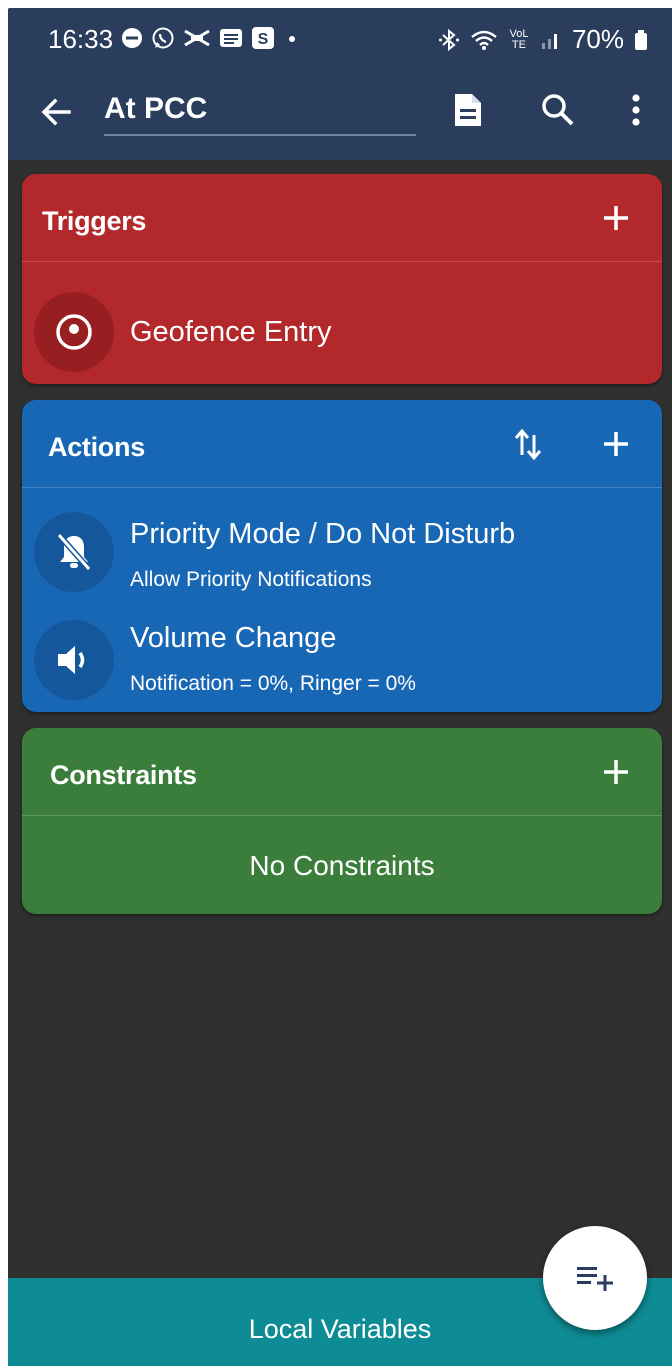  What do you see at coordinates (156, 108) in the screenshot?
I see `macro-name-text: At PCC` at bounding box center [156, 108].